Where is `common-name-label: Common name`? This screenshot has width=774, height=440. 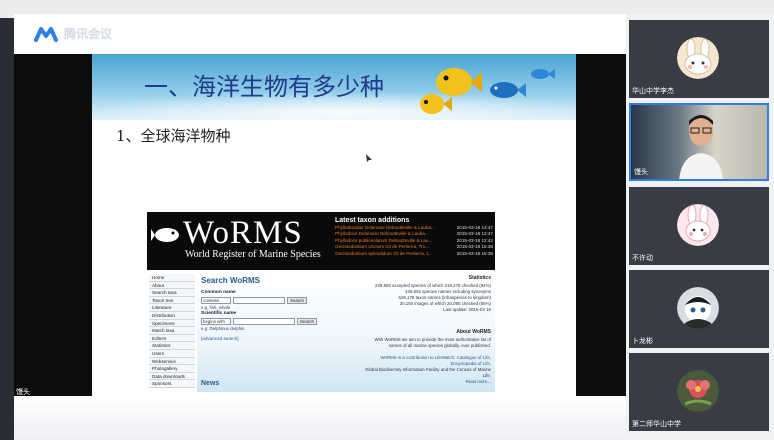
common-name-label: Common name is located at coordinates (218, 292).